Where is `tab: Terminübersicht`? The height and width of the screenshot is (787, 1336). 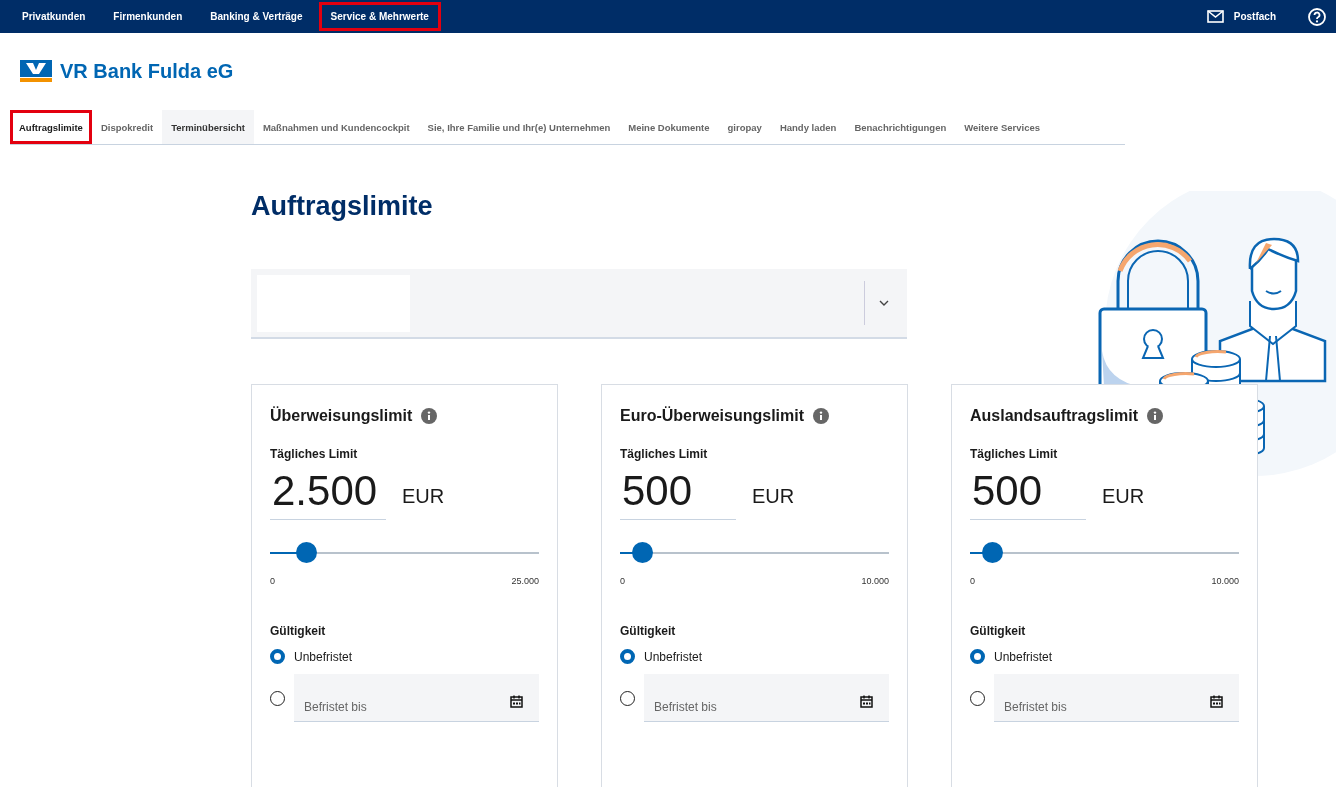
tab: Terminübersicht is located at coordinates (208, 127).